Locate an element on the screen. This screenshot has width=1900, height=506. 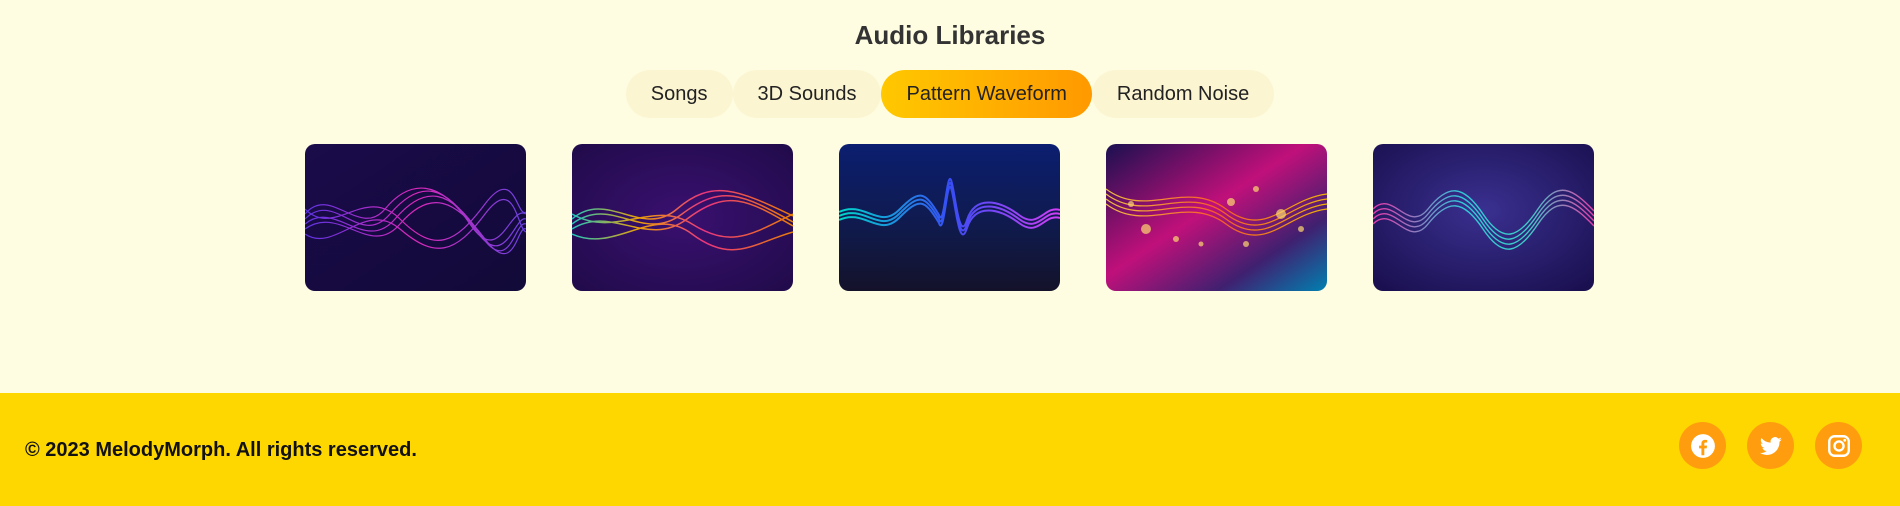
twitter-icon is located at coordinates (1770, 445).